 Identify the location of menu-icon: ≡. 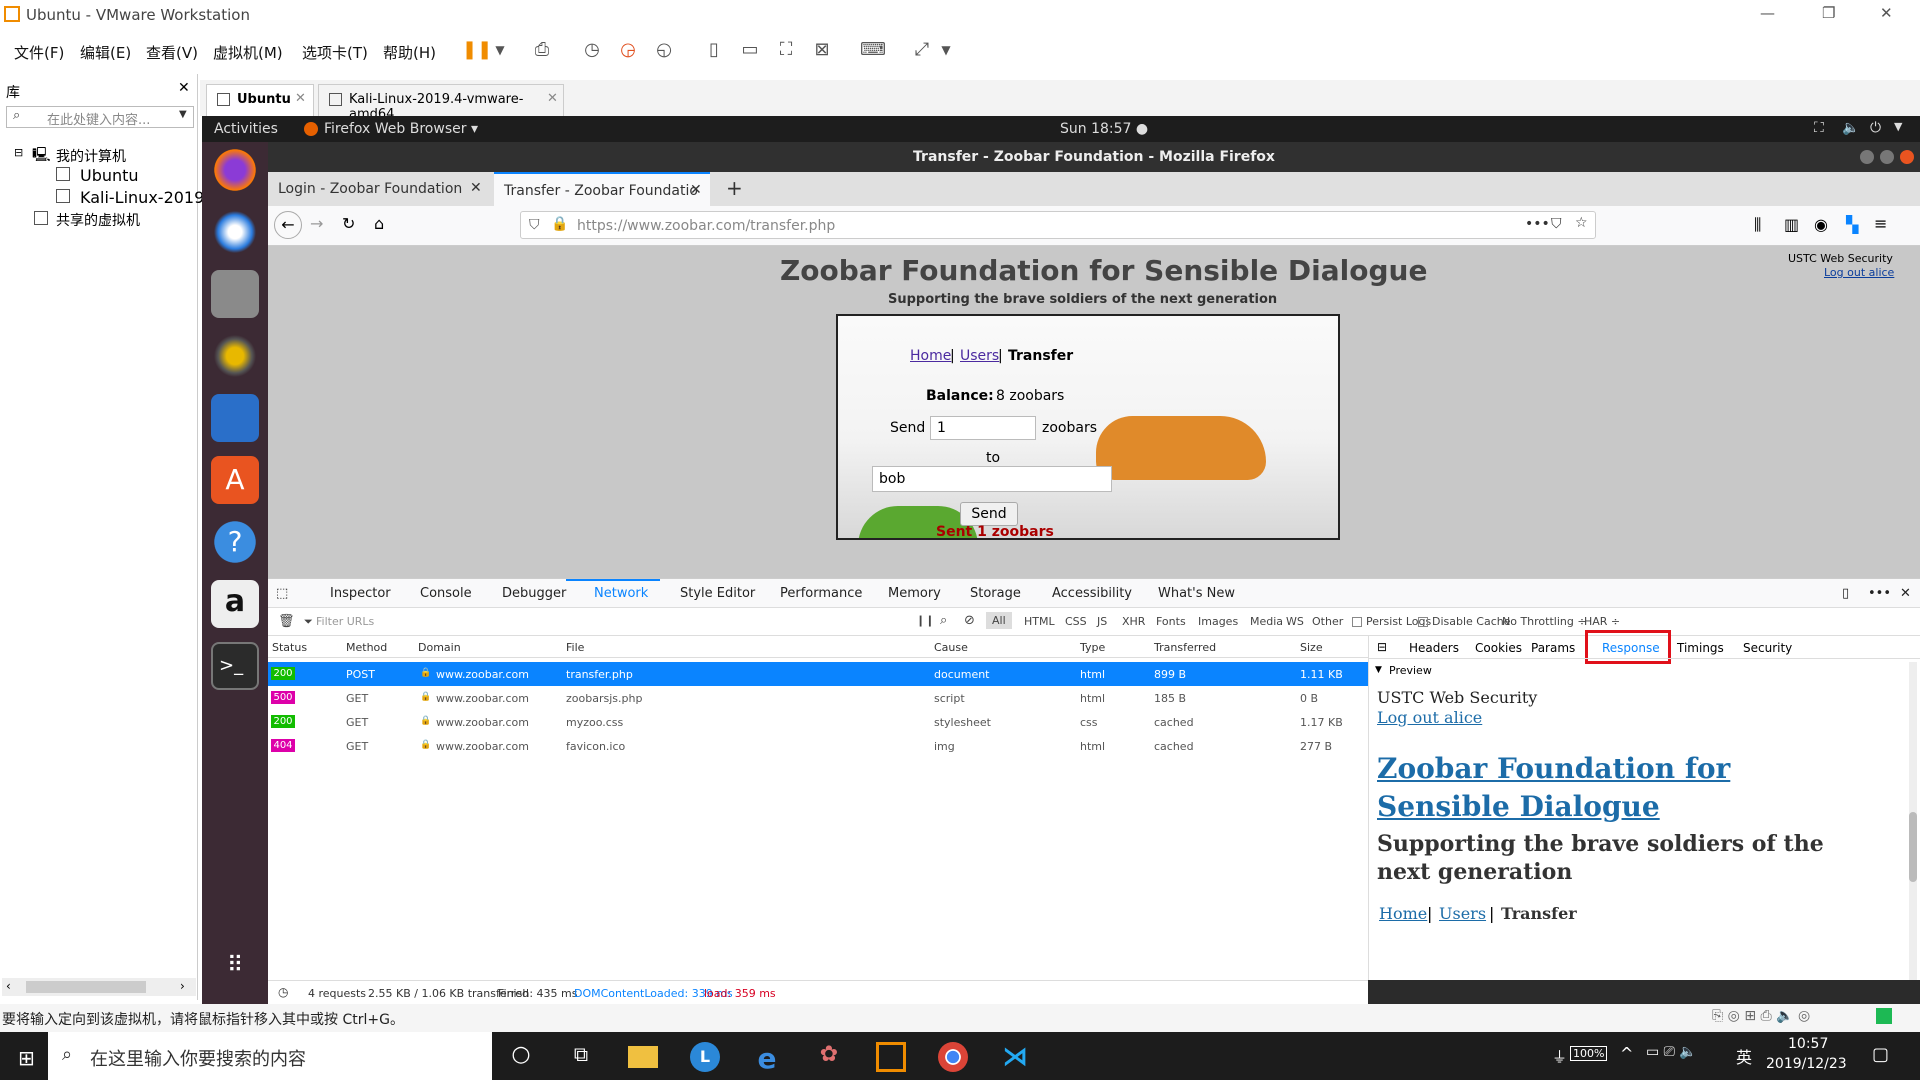
(1880, 223).